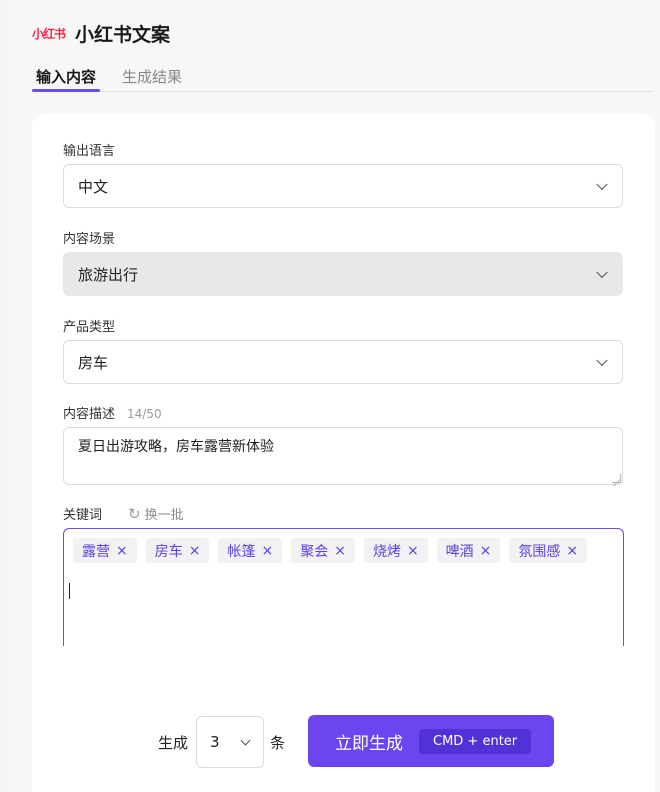 This screenshot has width=660, height=792. Describe the element at coordinates (168, 551) in the screenshot. I see `tag-label: 房车` at that location.